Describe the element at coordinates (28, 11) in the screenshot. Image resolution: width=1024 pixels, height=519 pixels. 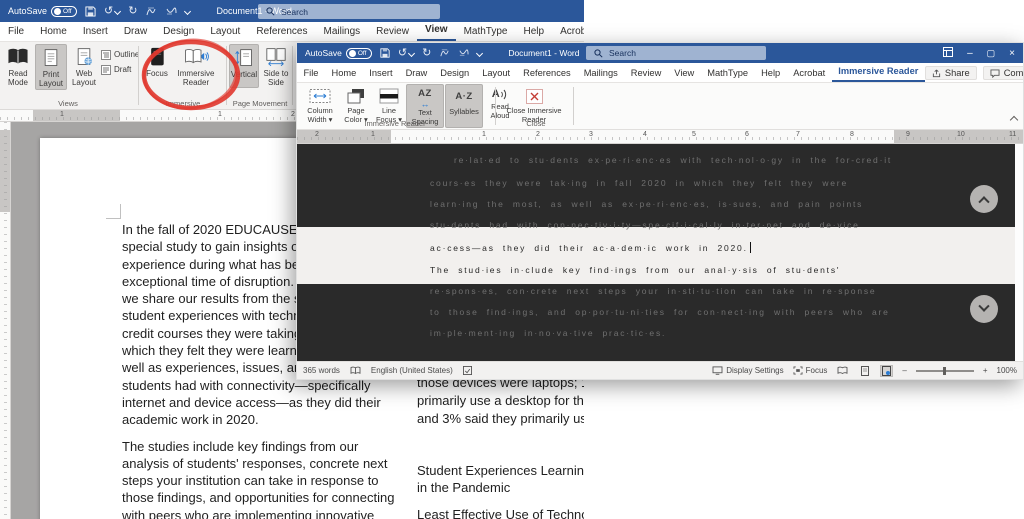
I see `autosave-label: AutoSave` at that location.